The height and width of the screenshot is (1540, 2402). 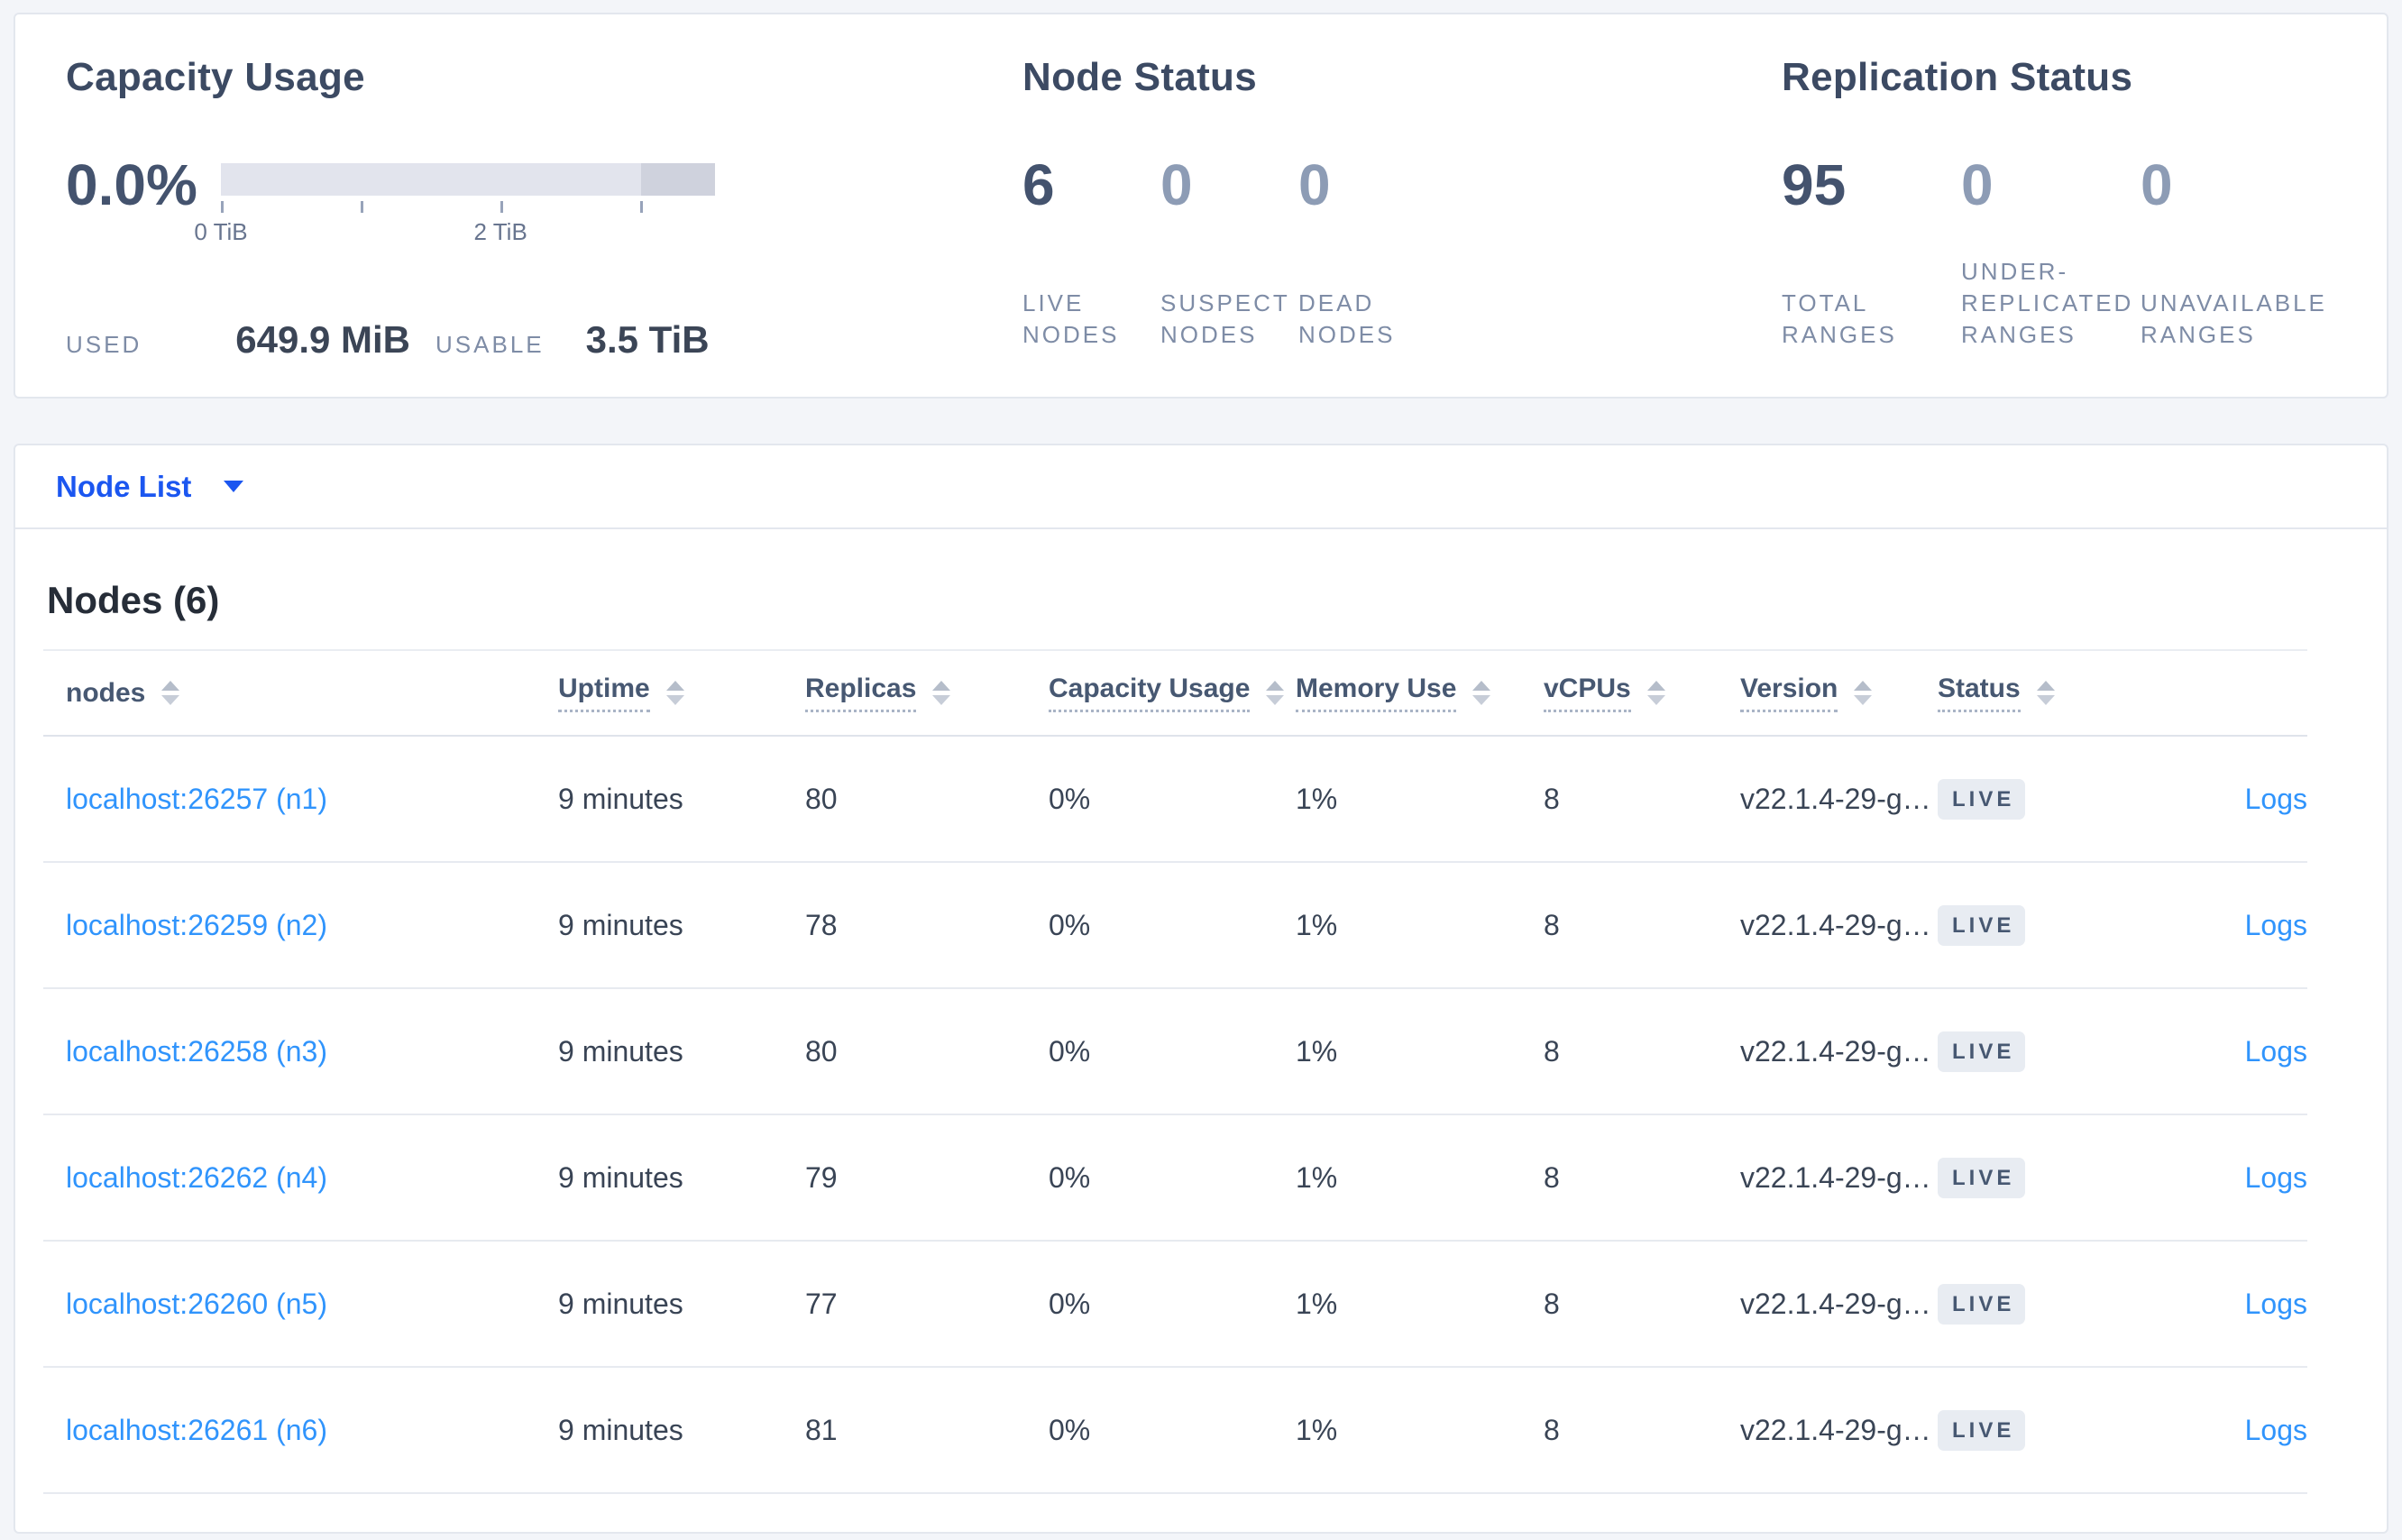 I want to click on node-status-title: Node Status, so click(x=1139, y=77).